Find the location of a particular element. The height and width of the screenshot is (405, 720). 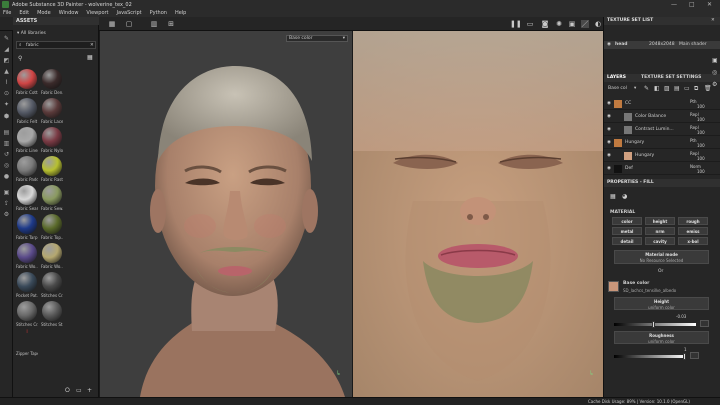

grid-size-icon: ▦ is located at coordinates (90, 57).